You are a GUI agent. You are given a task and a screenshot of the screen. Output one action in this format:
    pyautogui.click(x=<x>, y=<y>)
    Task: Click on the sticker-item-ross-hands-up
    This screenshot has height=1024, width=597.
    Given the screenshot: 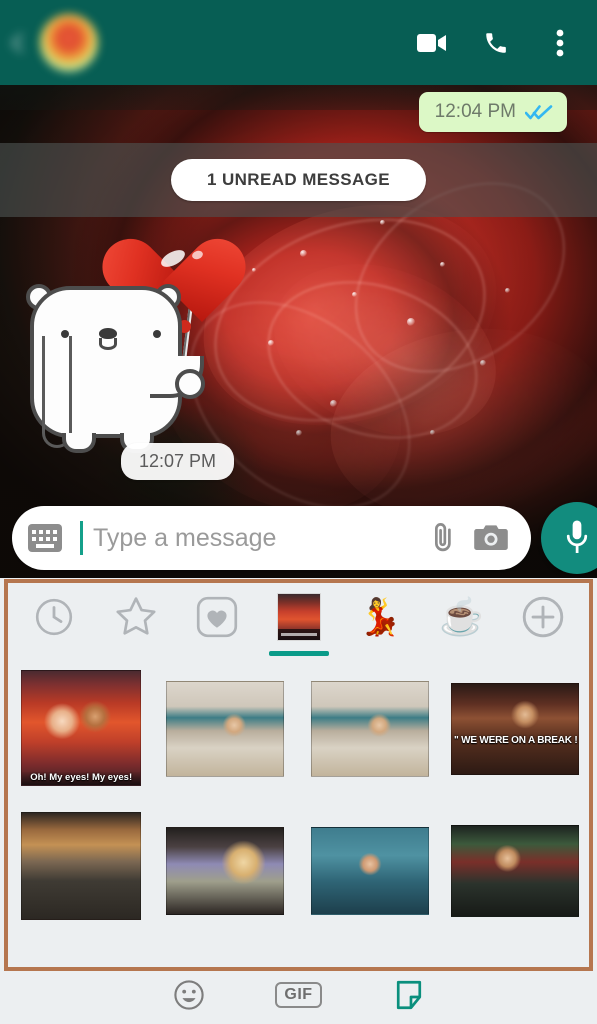 What is the action you would take?
    pyautogui.click(x=369, y=871)
    